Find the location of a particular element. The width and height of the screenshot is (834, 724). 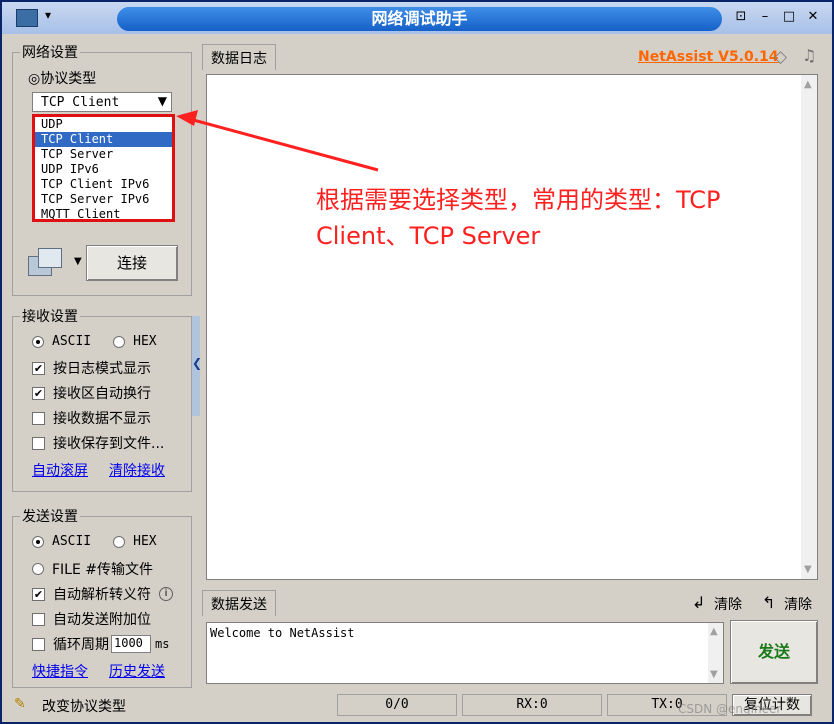

loop-checkbox is located at coordinates (38, 644).